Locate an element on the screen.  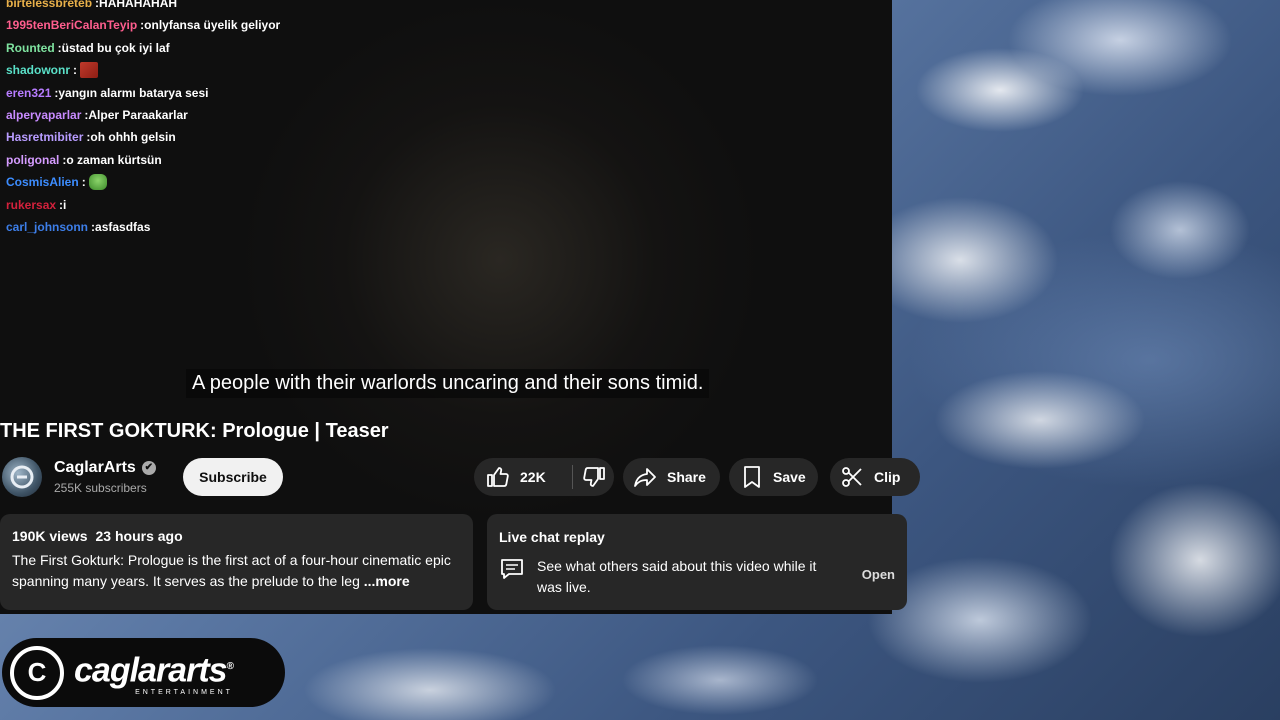
chat-message: CosmisAlien: is located at coordinates (256, 182).